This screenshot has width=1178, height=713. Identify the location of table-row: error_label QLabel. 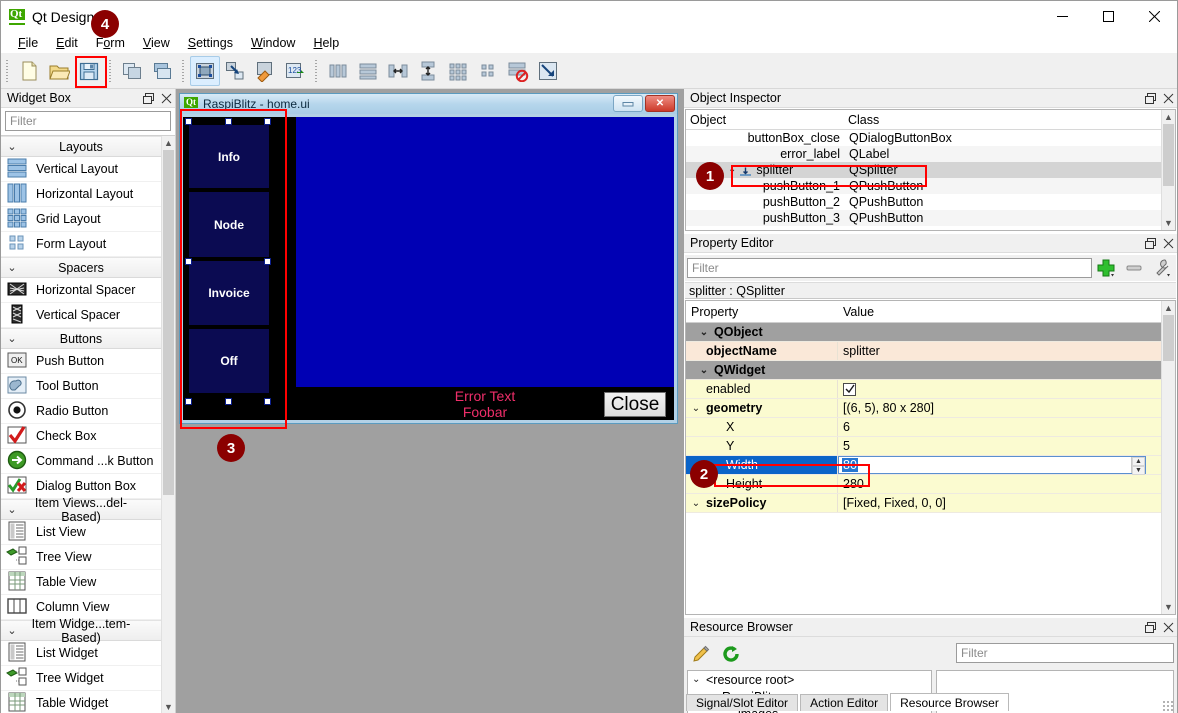
(923, 154).